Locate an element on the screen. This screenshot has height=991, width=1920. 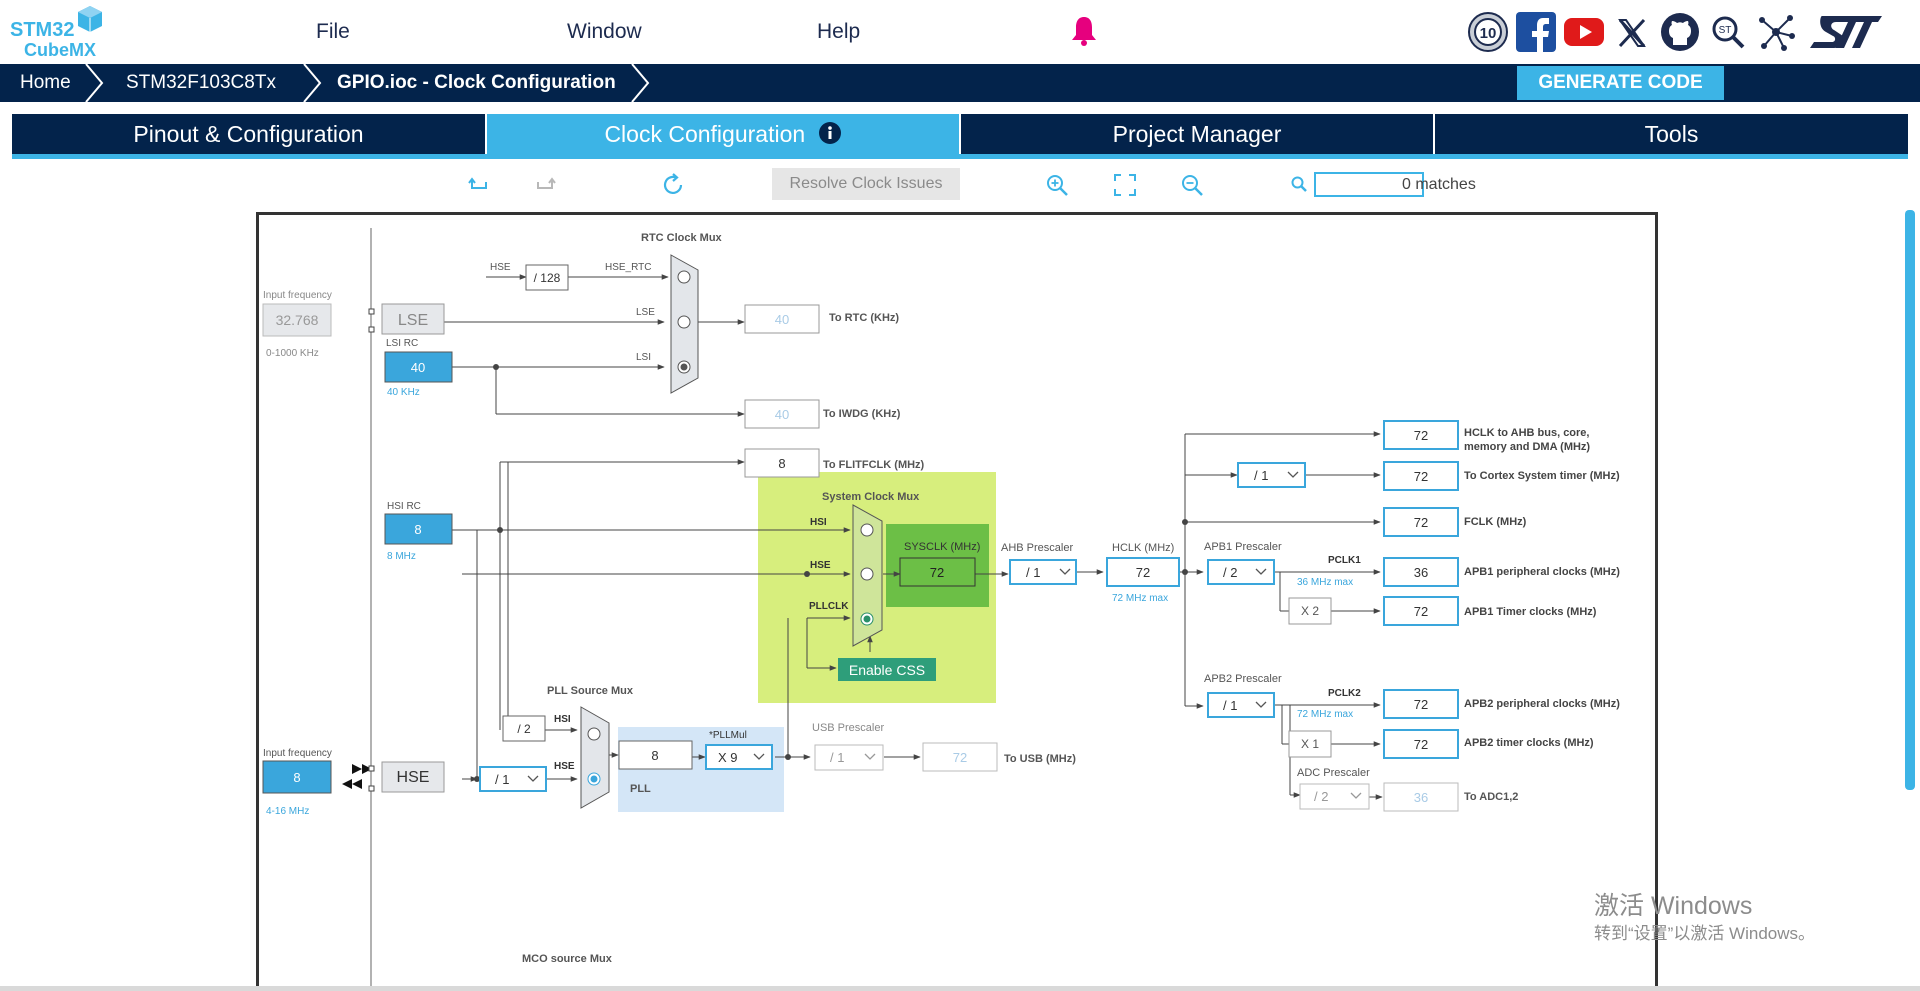
search-community-icon: ST is located at coordinates (1728, 32).